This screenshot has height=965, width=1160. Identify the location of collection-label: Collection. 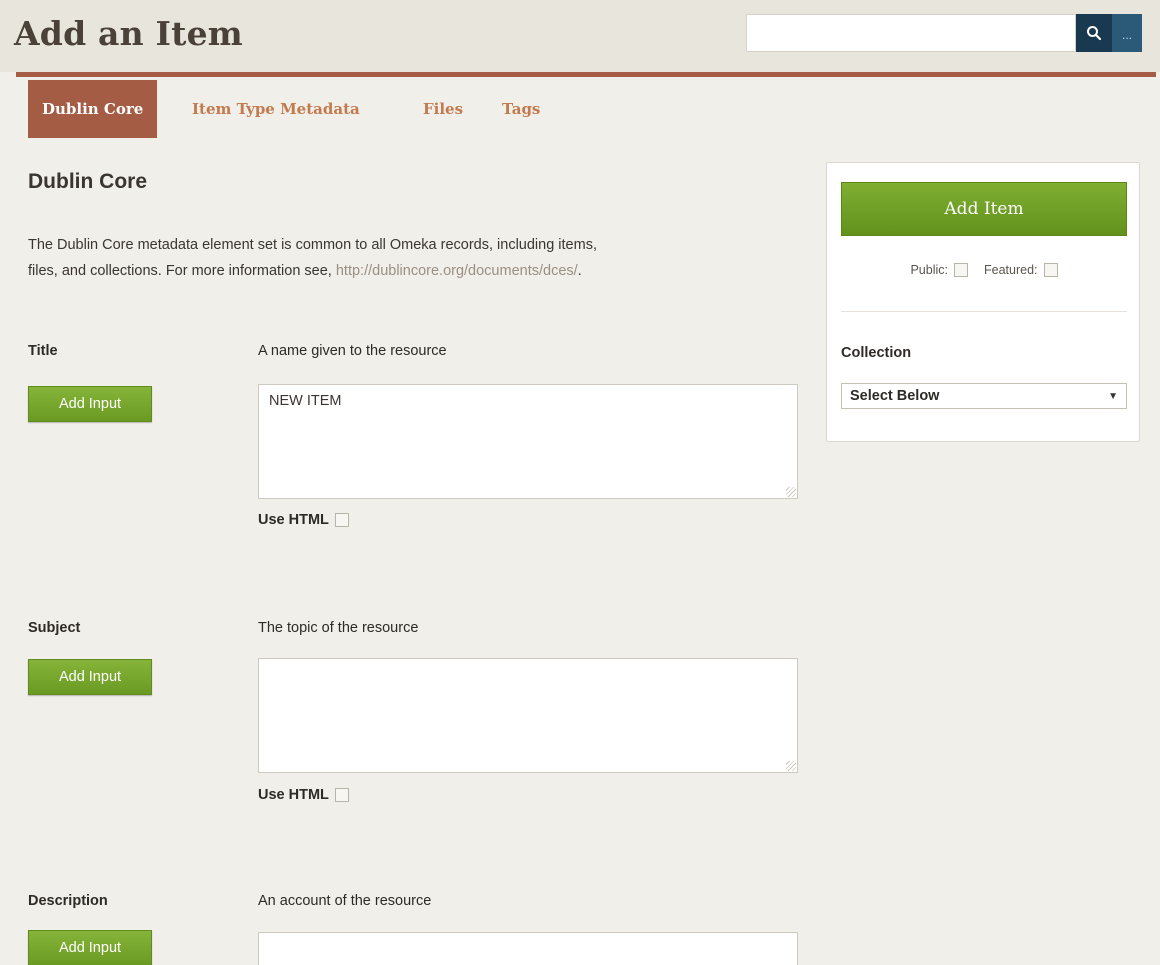
(876, 353).